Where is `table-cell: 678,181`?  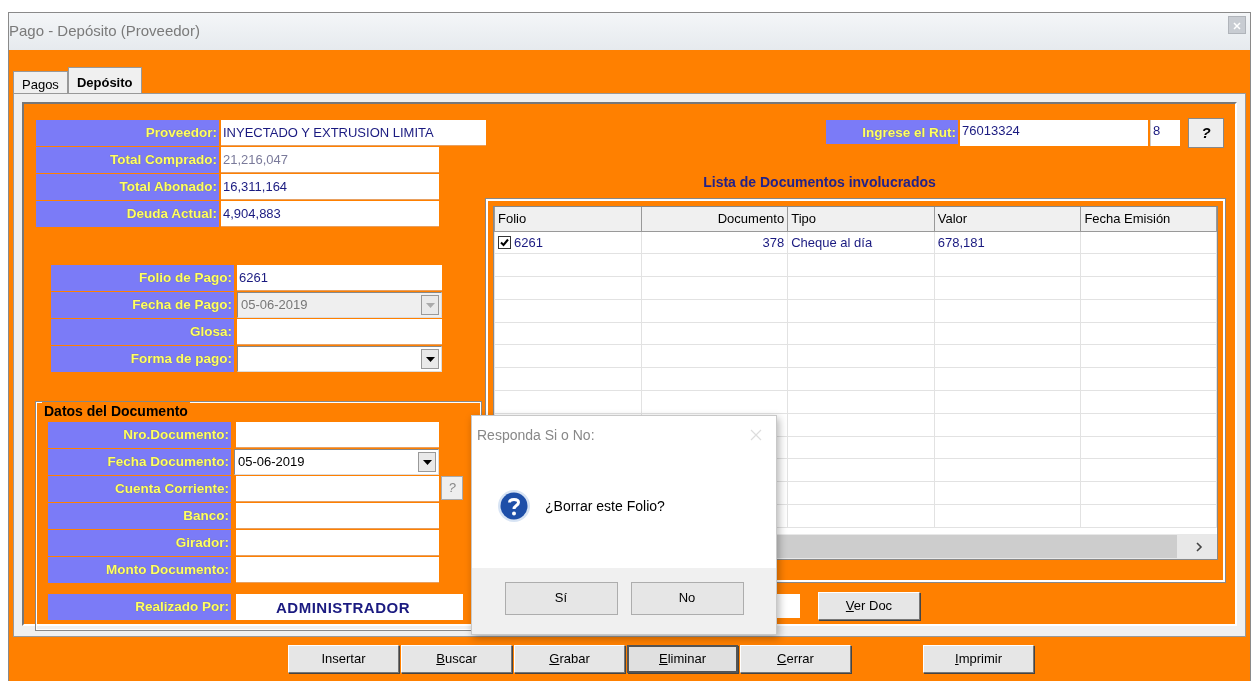 table-cell: 678,181 is located at coordinates (961, 242).